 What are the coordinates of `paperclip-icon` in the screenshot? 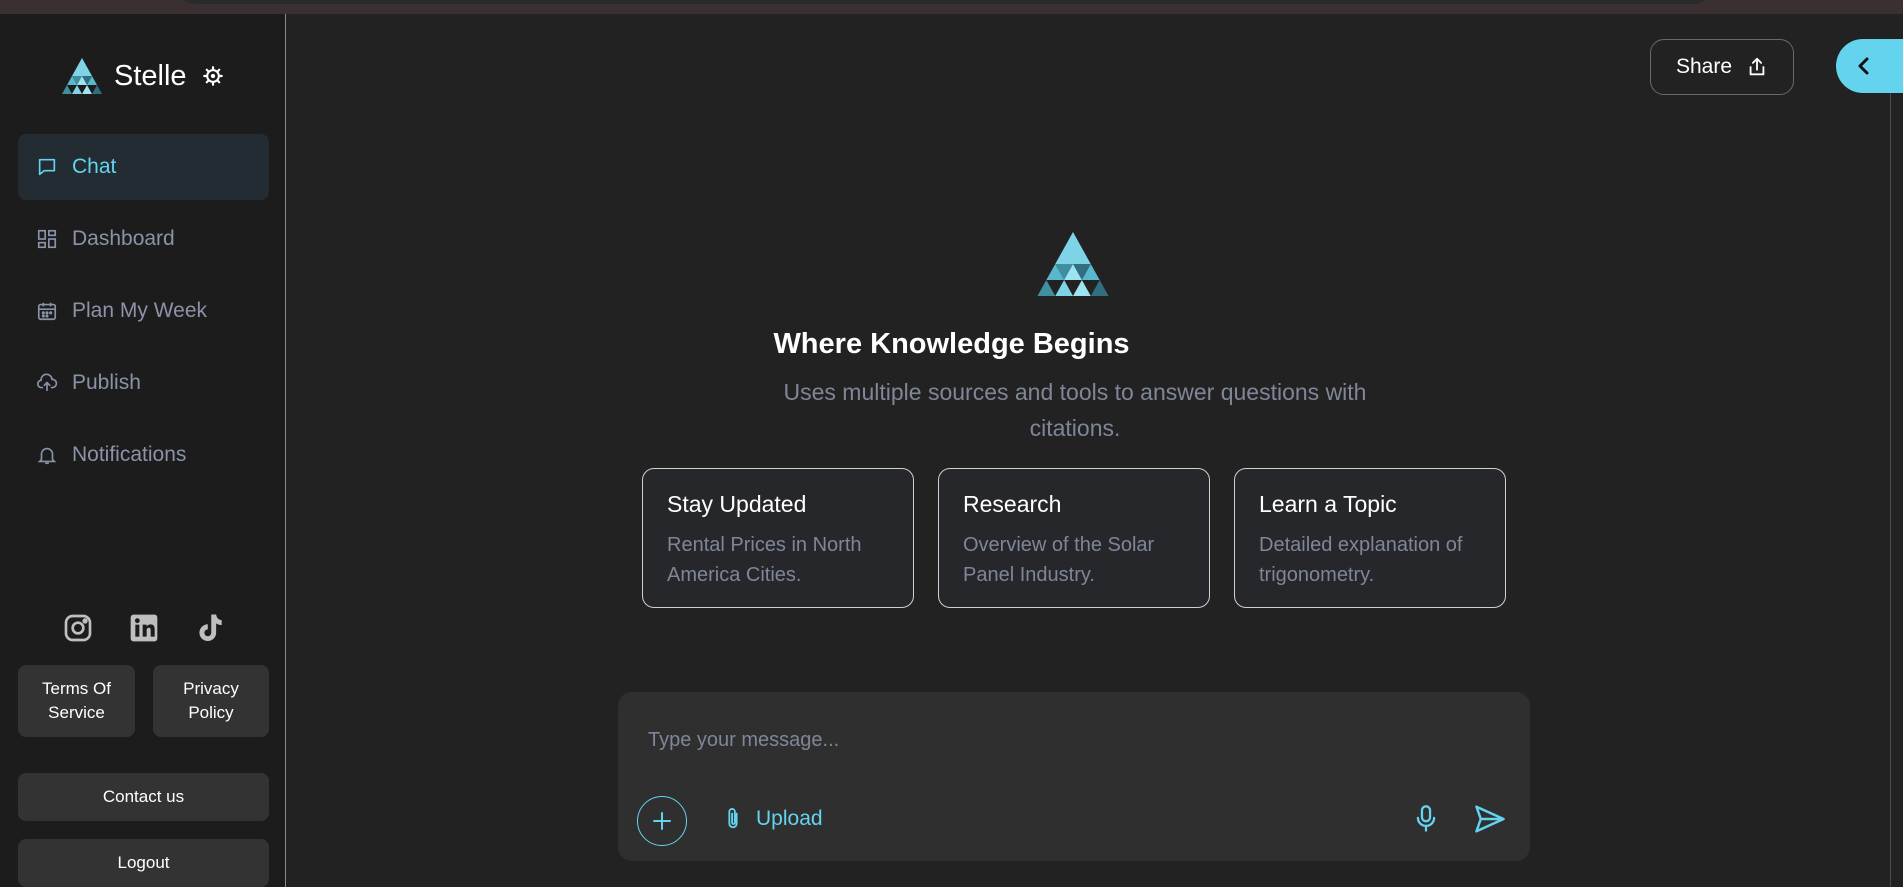 It's located at (733, 818).